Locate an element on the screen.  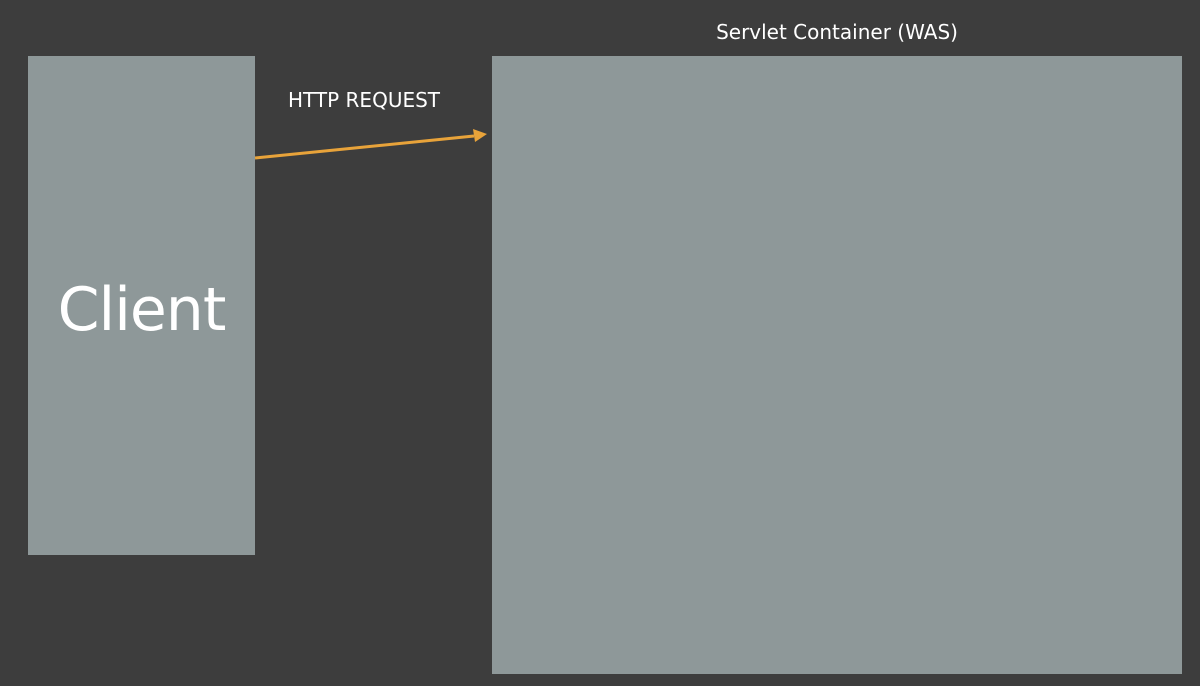
arrow-shaft is located at coordinates (364, 147).